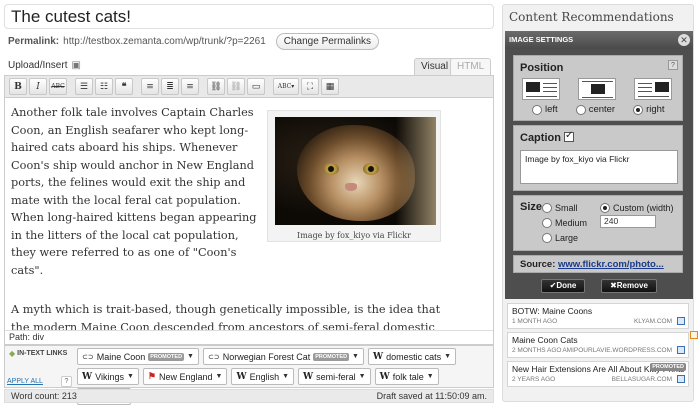 This screenshot has width=700, height=405. What do you see at coordinates (104, 86) in the screenshot?
I see `numbered-list-icon: ☷` at bounding box center [104, 86].